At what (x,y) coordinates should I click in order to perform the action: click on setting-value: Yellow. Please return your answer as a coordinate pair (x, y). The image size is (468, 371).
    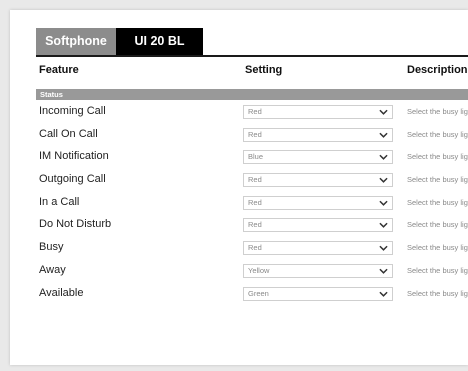
    Looking at the image, I should click on (259, 270).